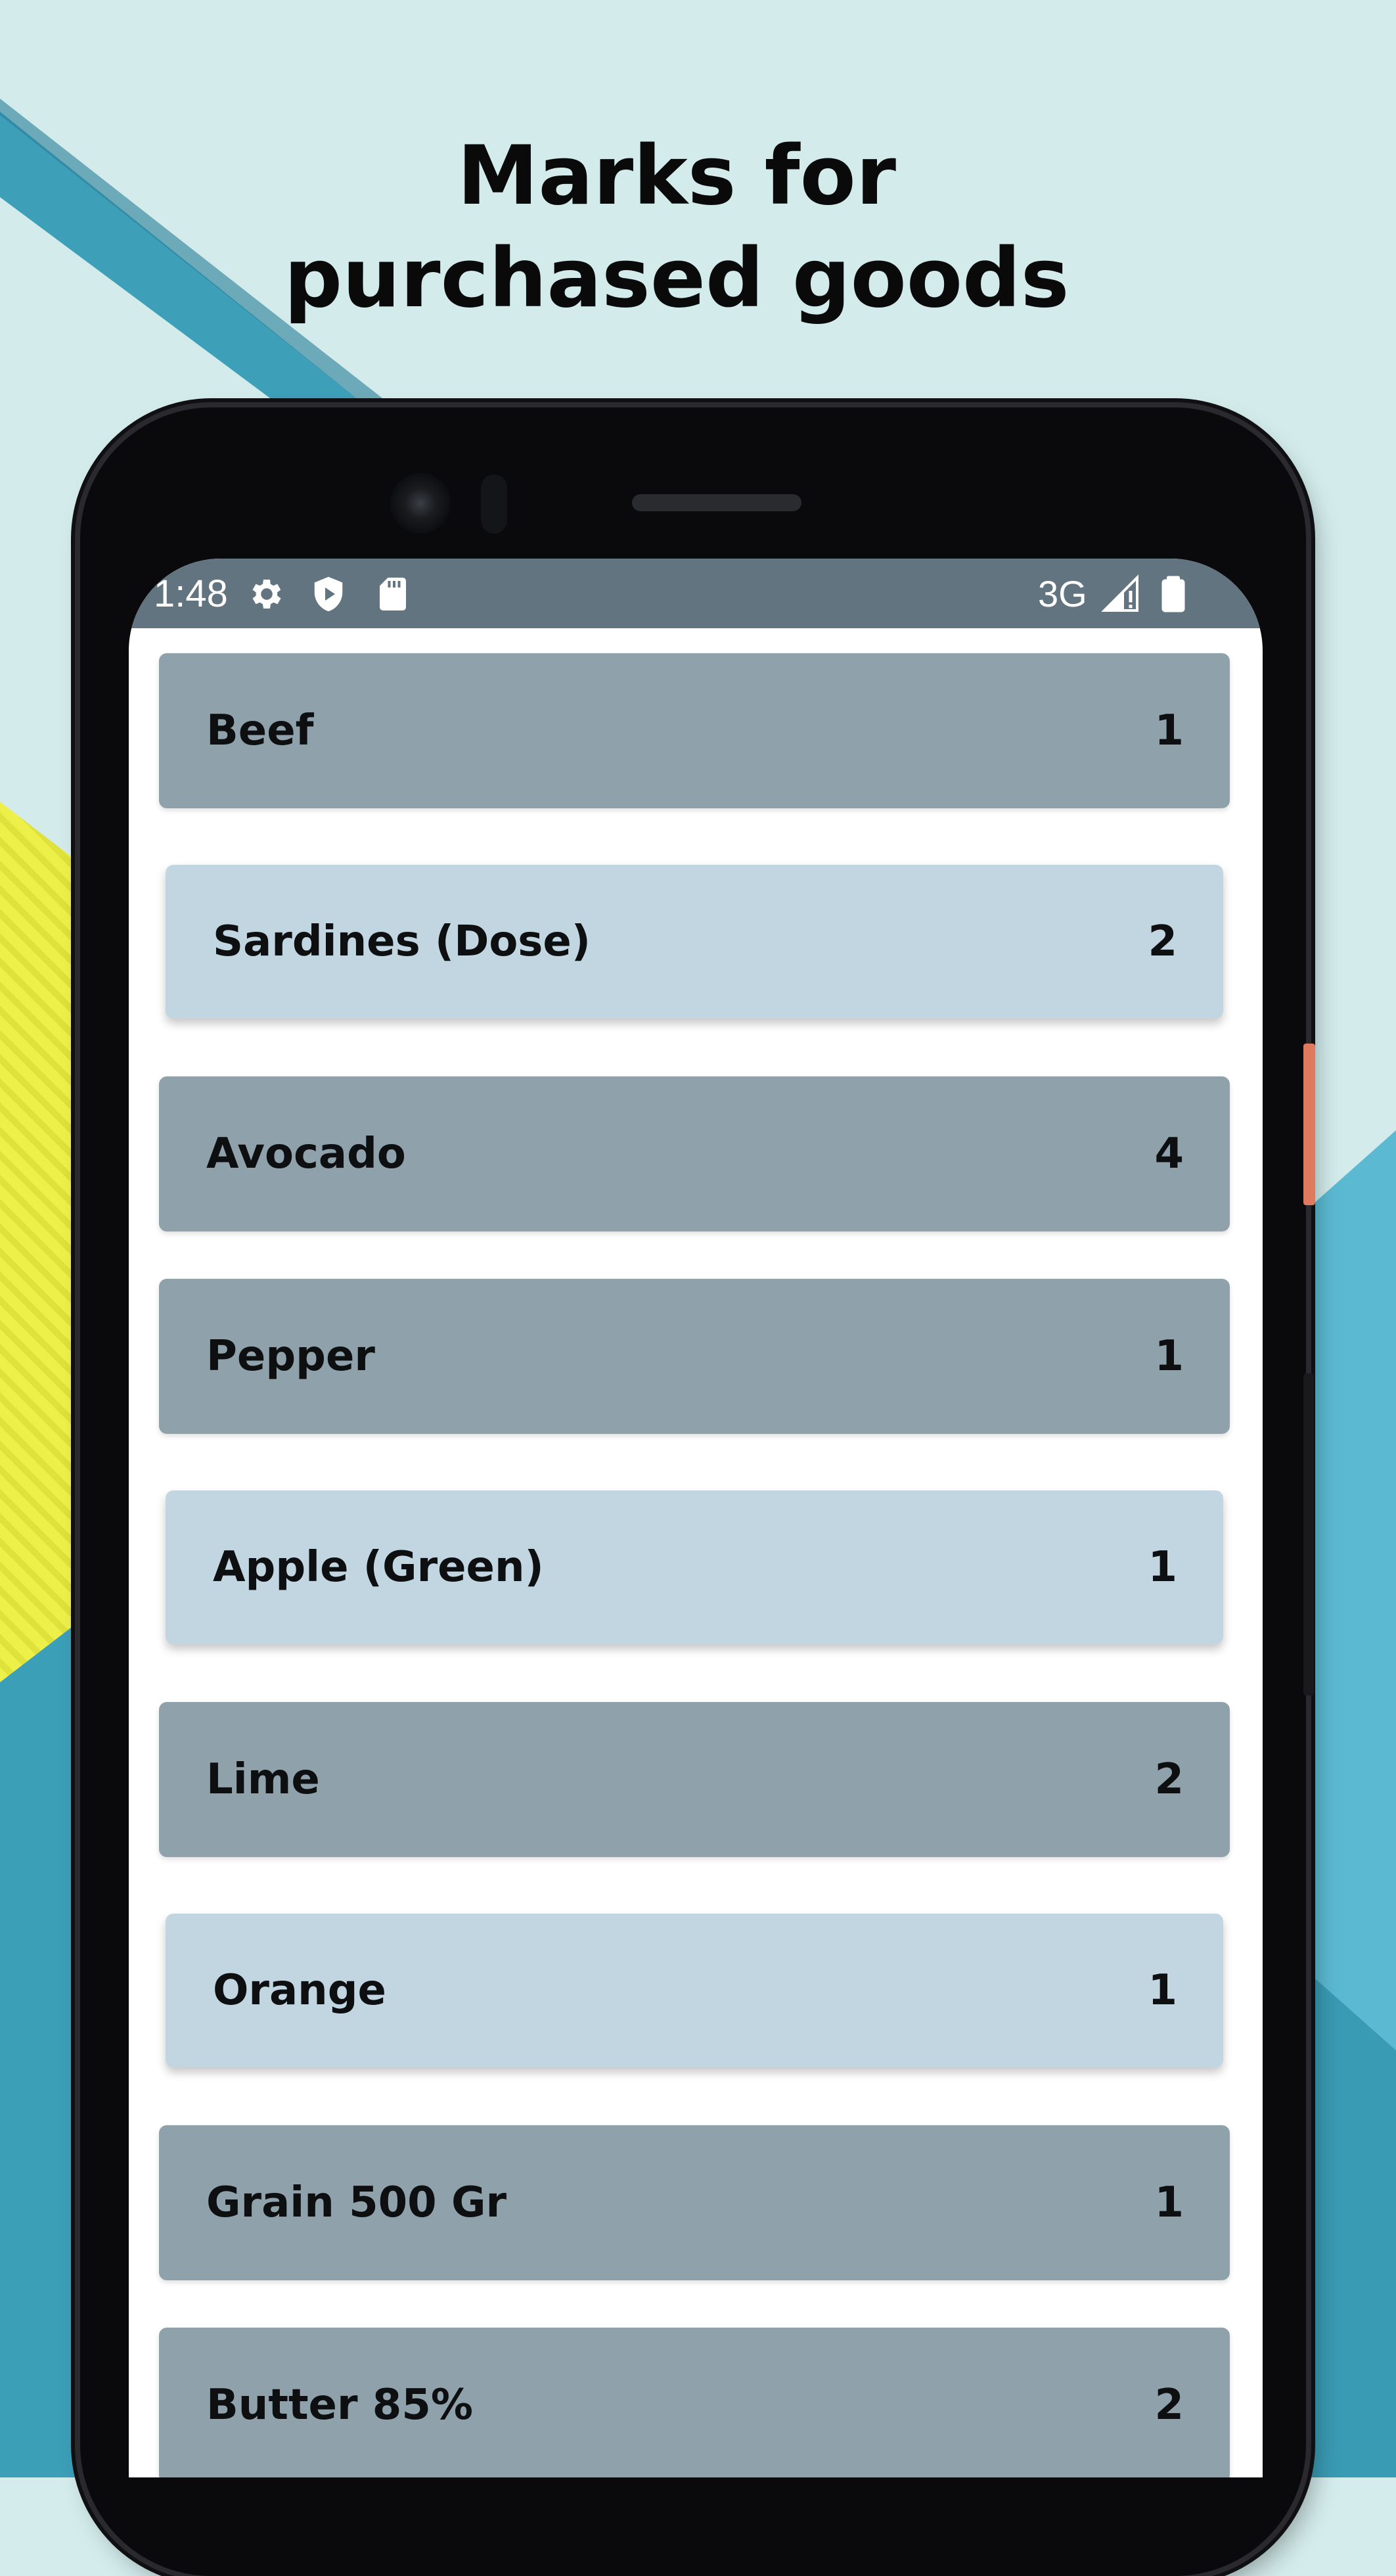 Image resolution: width=1396 pixels, height=2576 pixels. What do you see at coordinates (694, 1357) in the screenshot?
I see `list-item: Pepper 1` at bounding box center [694, 1357].